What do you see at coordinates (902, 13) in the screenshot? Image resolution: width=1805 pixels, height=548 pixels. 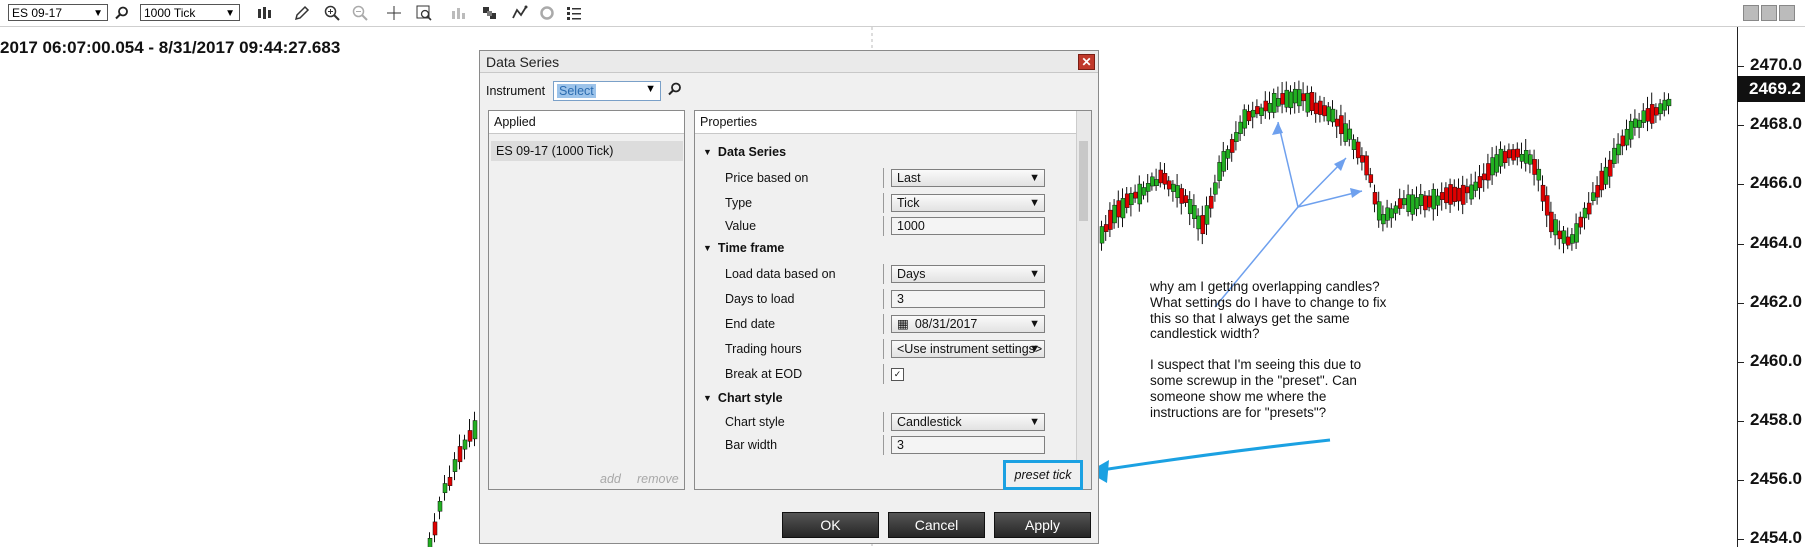 I see `chart-toolbar: ES 09-17 ▼ 1000 Tick ▼` at bounding box center [902, 13].